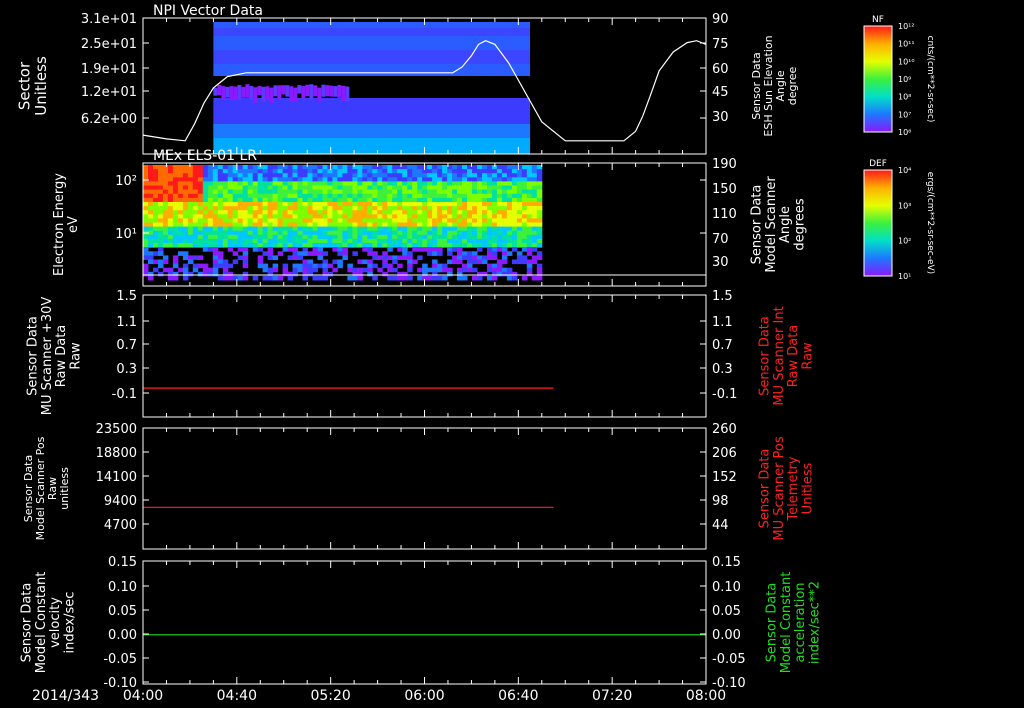  I want to click on y2-tick-label: 44, so click(720, 525).